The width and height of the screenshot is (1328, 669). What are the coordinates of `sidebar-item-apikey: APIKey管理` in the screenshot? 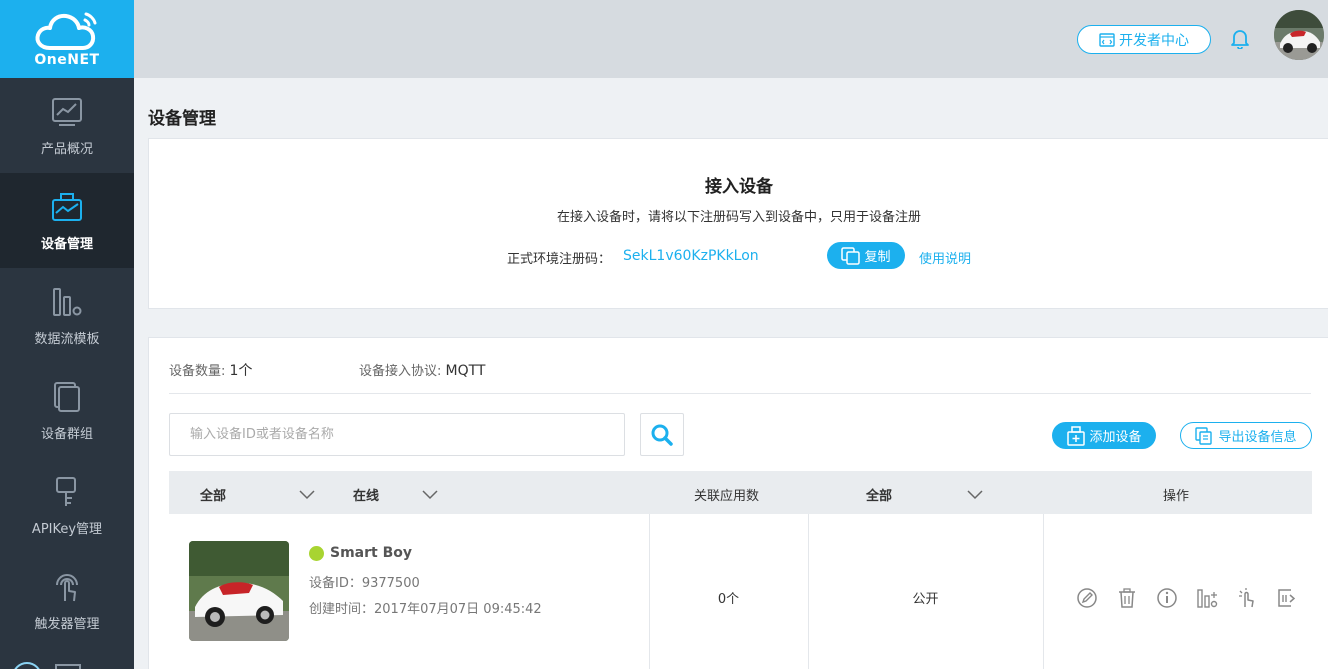 It's located at (67, 505).